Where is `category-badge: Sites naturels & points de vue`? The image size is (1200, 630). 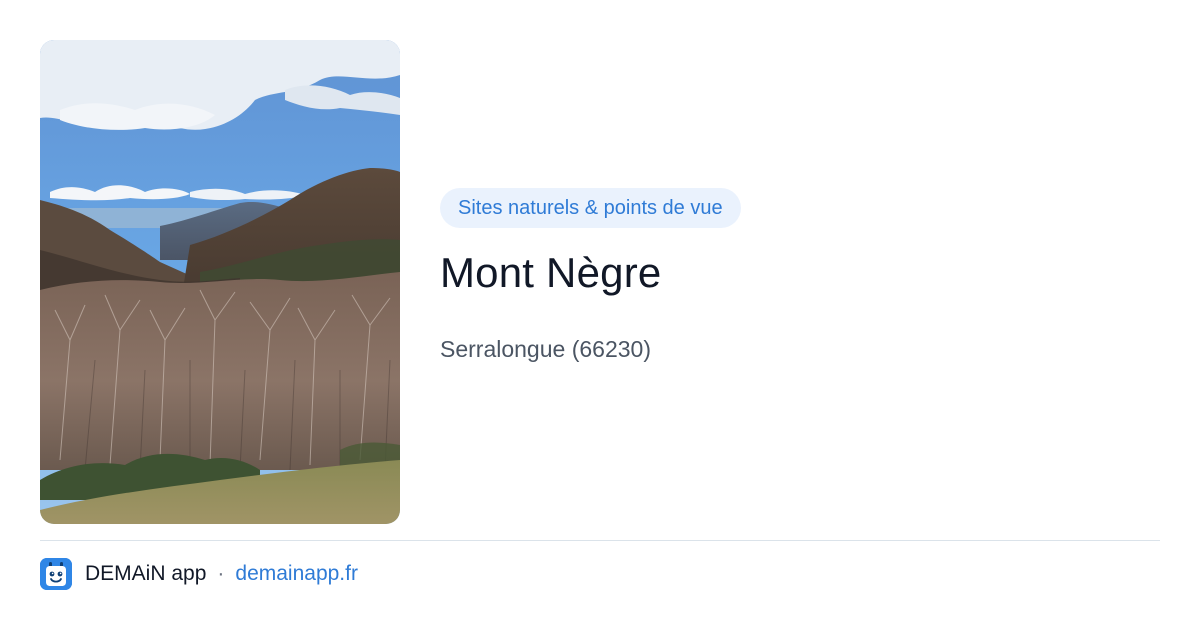
category-badge: Sites naturels & points de vue is located at coordinates (590, 208).